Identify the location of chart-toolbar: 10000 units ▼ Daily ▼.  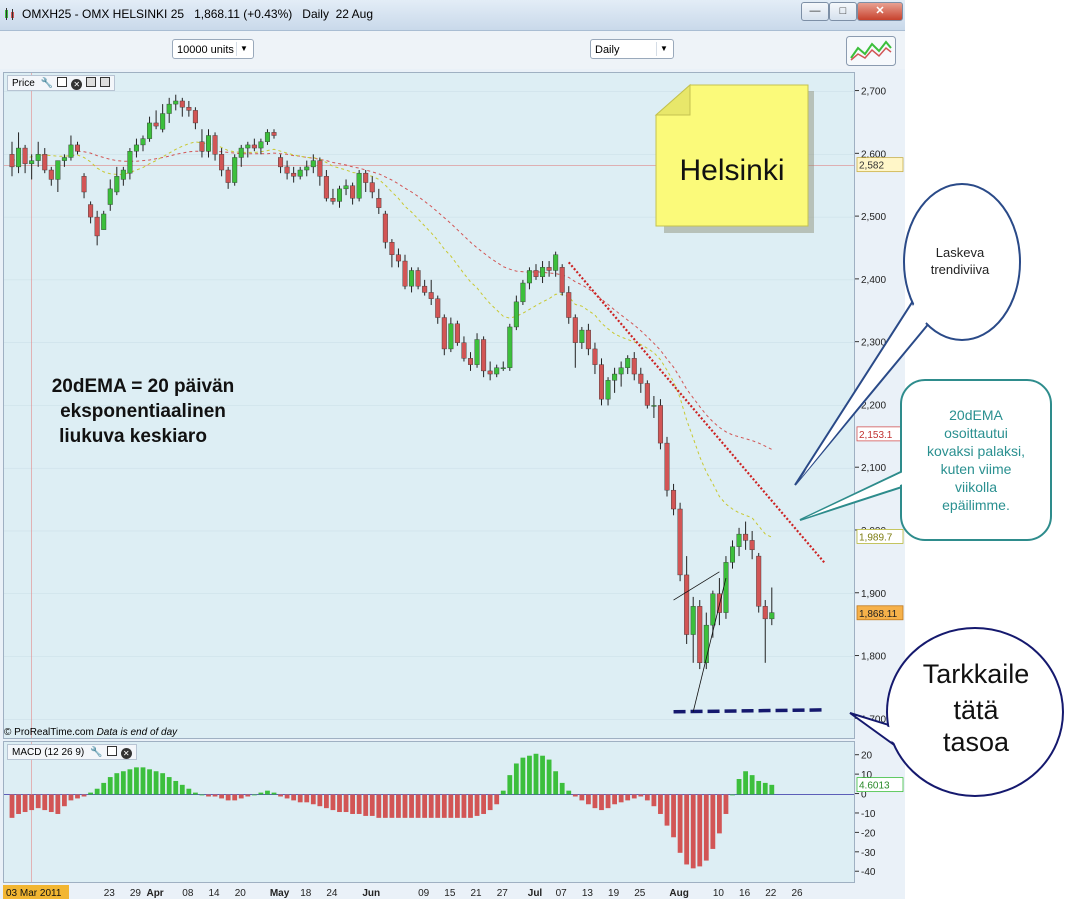
(452, 50).